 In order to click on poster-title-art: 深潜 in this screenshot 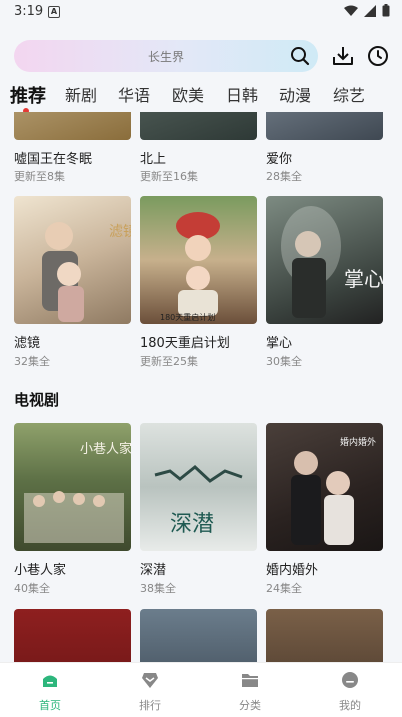, I will do `click(192, 524)`.